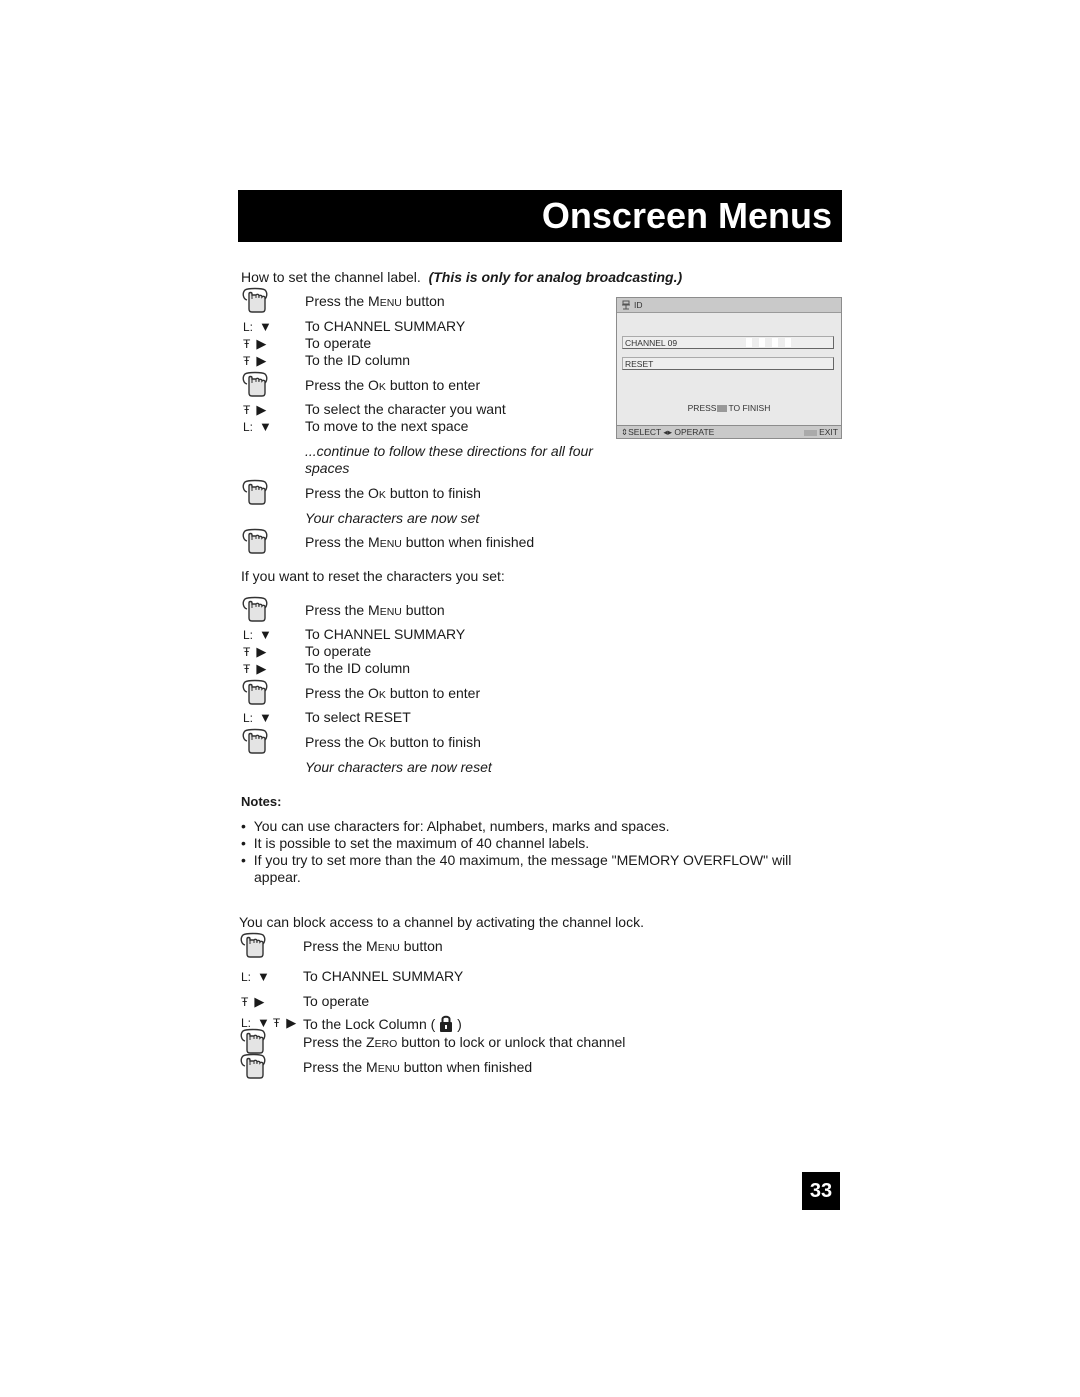 This screenshot has height=1397, width=1080. I want to click on step-main: To select the character you want, so click(405, 409).